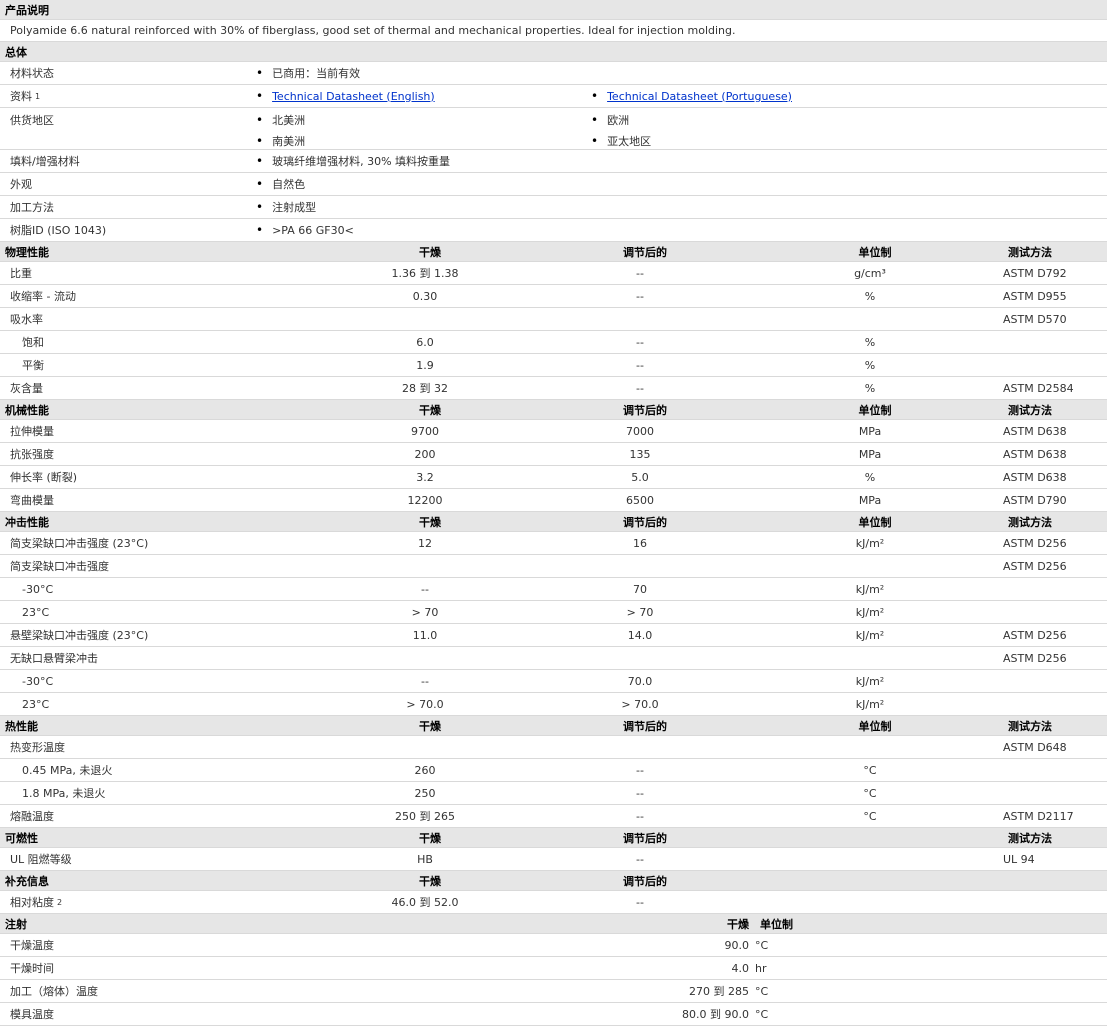  What do you see at coordinates (761, 968) in the screenshot?
I see `injection-unit: hr` at bounding box center [761, 968].